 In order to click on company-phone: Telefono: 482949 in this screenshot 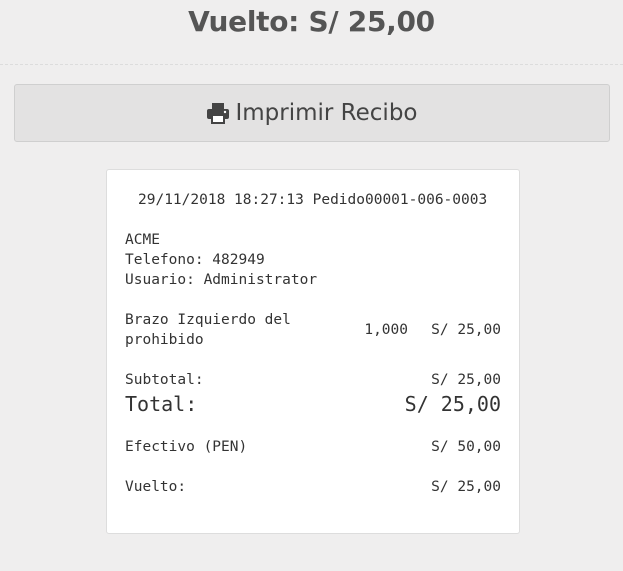, I will do `click(195, 260)`.